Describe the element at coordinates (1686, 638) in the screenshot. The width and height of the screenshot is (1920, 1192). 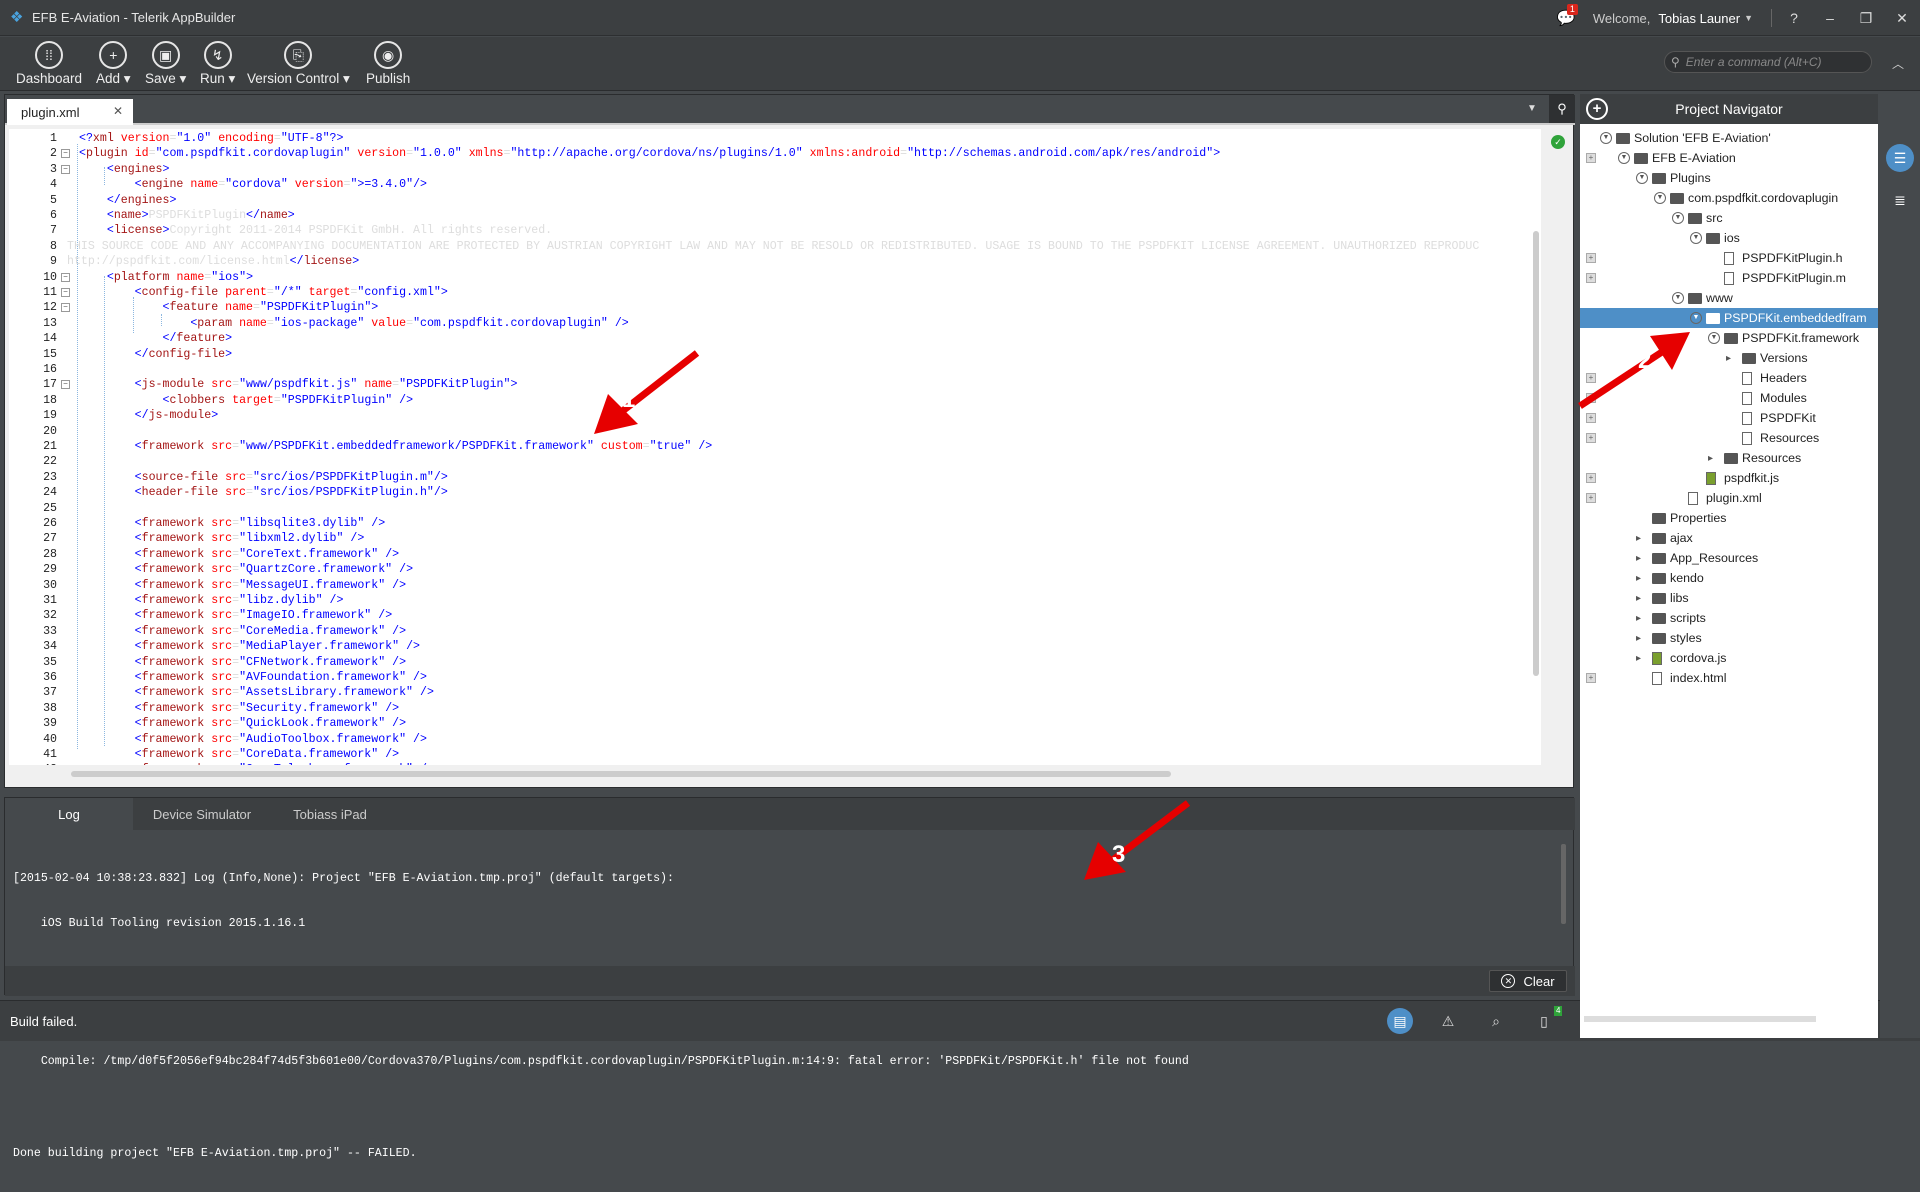
I see `tree-item-label: styles` at that location.